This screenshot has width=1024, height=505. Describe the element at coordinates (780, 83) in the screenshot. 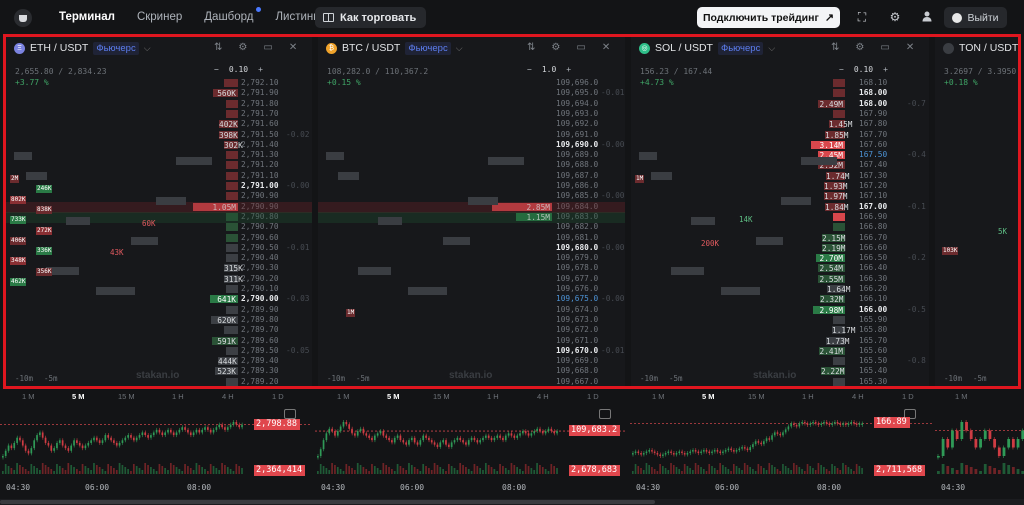

I see `orderbook-row: 168.10` at that location.